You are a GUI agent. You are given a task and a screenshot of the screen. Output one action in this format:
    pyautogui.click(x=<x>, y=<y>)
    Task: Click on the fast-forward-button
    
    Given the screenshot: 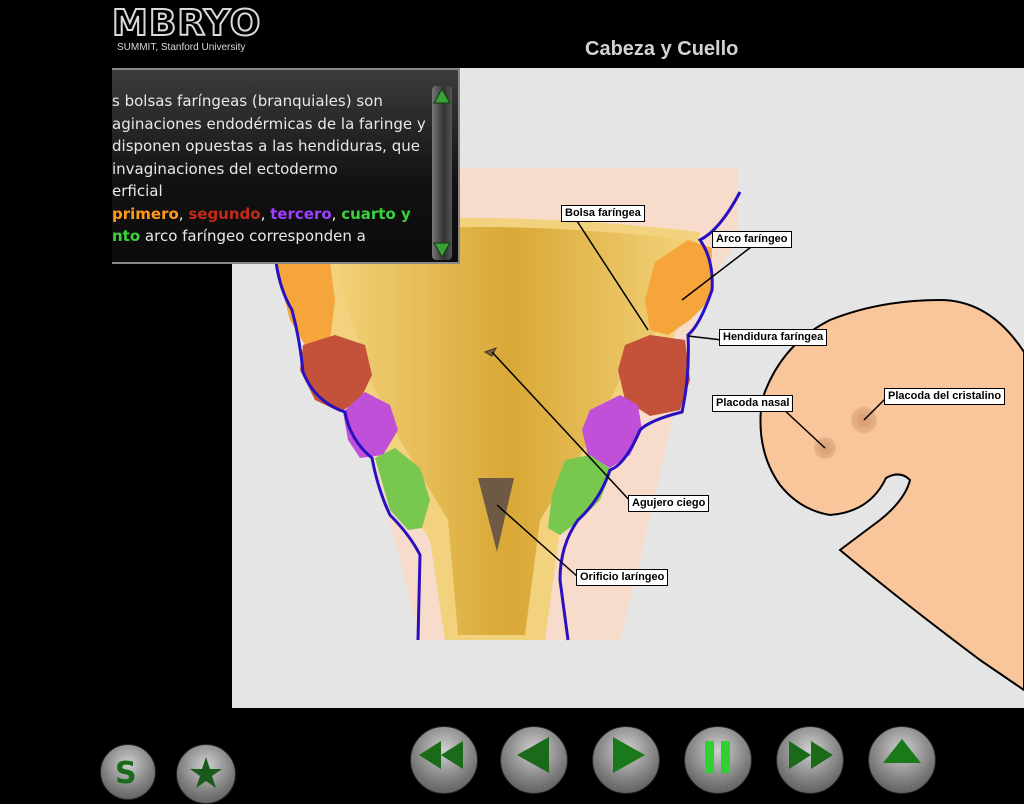 What is the action you would take?
    pyautogui.click(x=810, y=760)
    